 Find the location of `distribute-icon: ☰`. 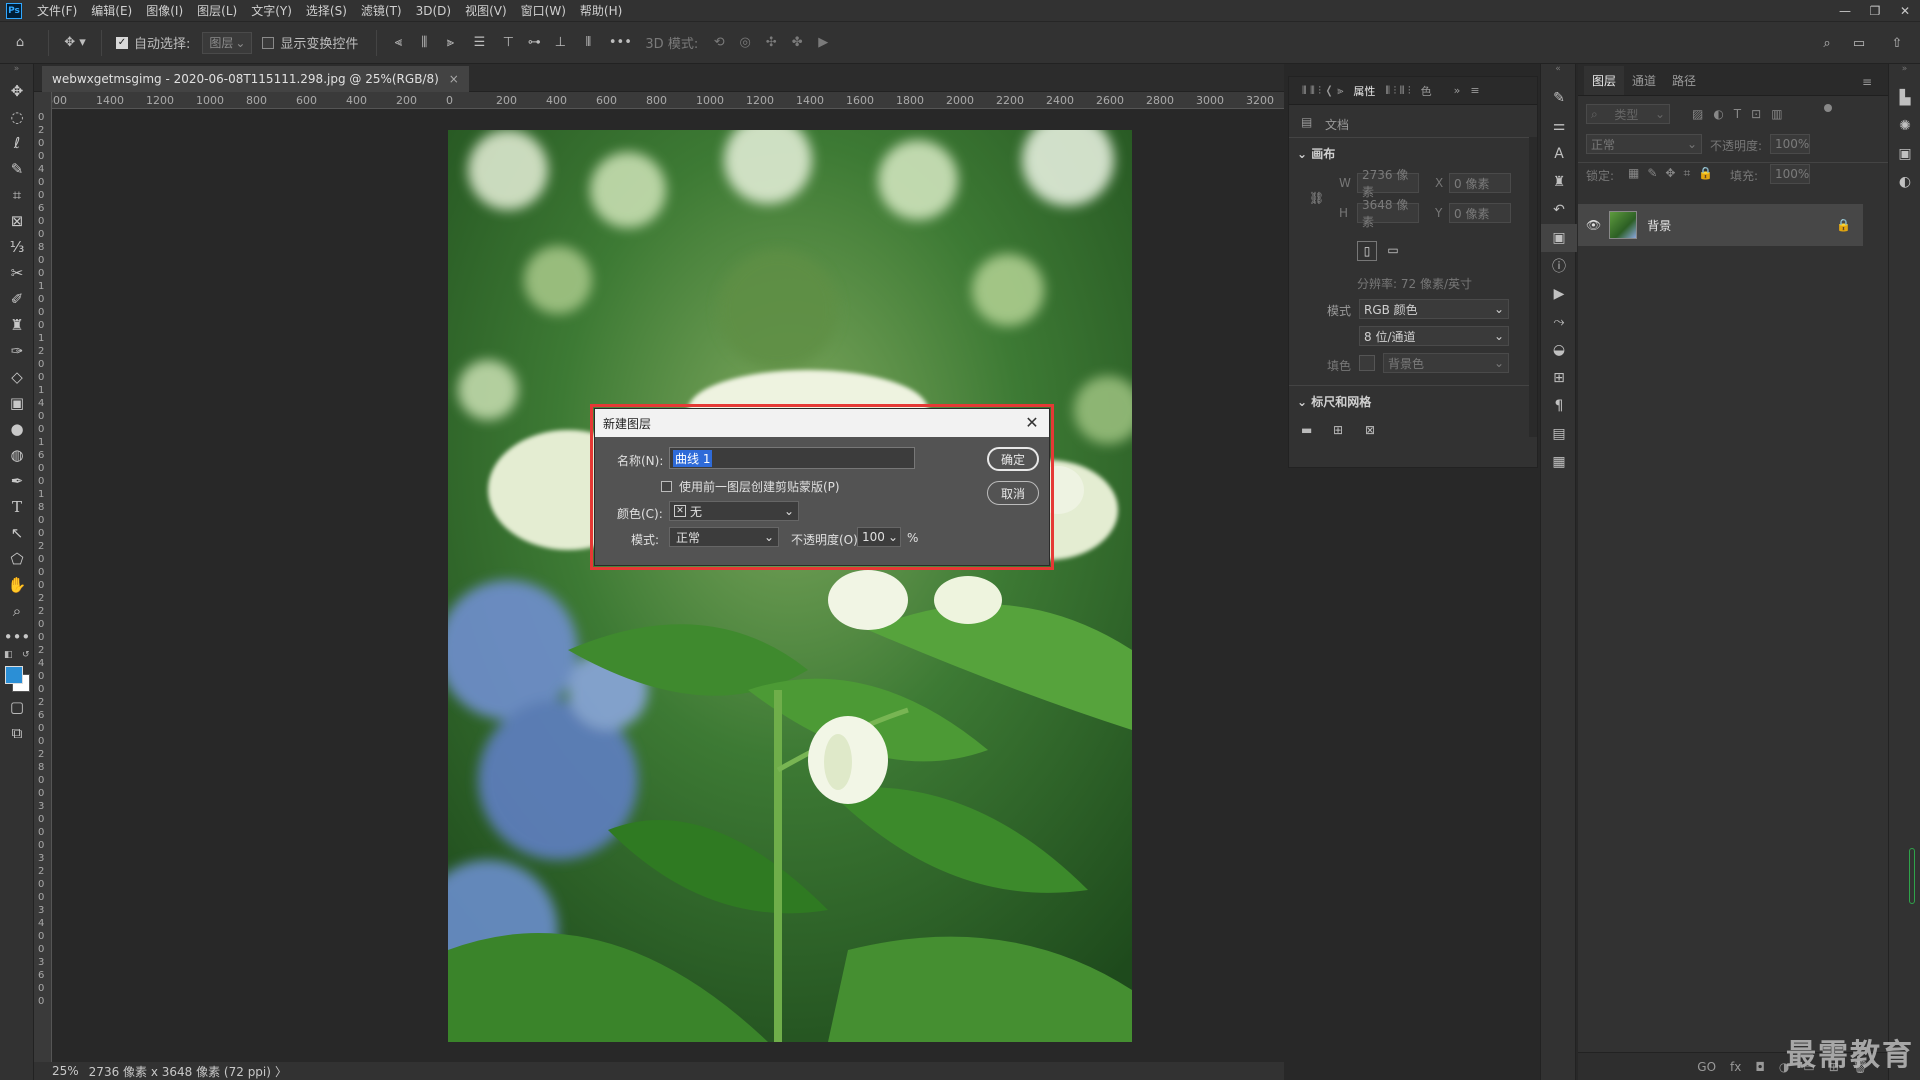

distribute-icon: ☰ is located at coordinates (479, 43).